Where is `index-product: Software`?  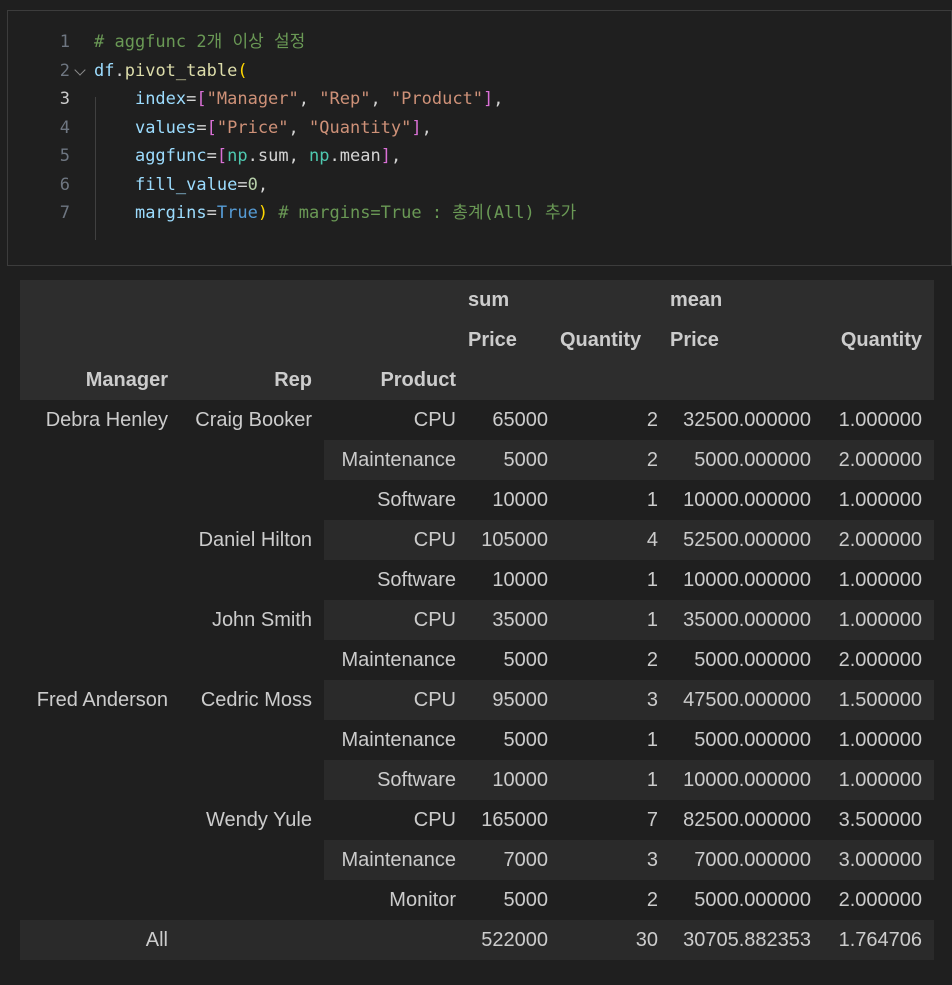 index-product: Software is located at coordinates (416, 779).